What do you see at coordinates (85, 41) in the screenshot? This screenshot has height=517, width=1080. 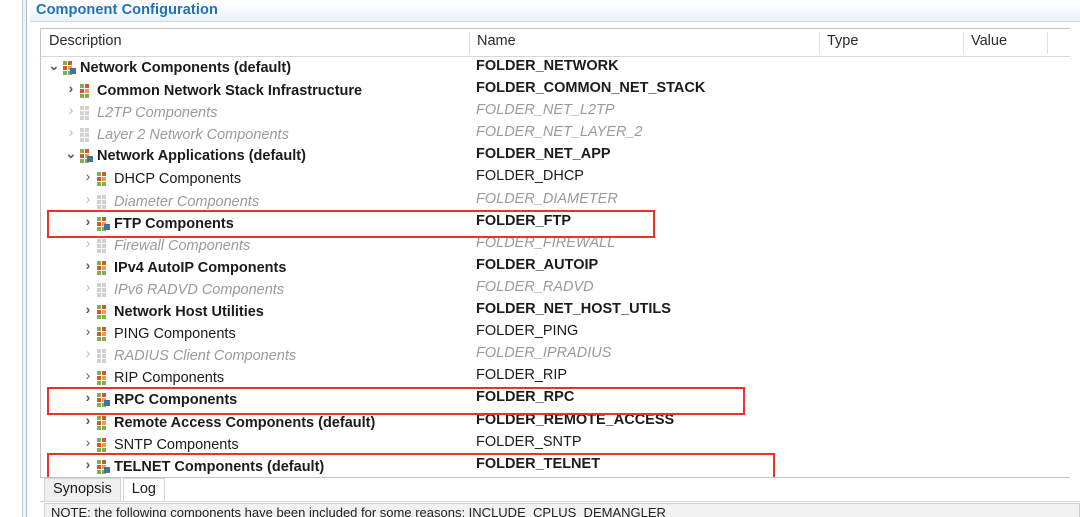 I see `column-header-description: Description` at bounding box center [85, 41].